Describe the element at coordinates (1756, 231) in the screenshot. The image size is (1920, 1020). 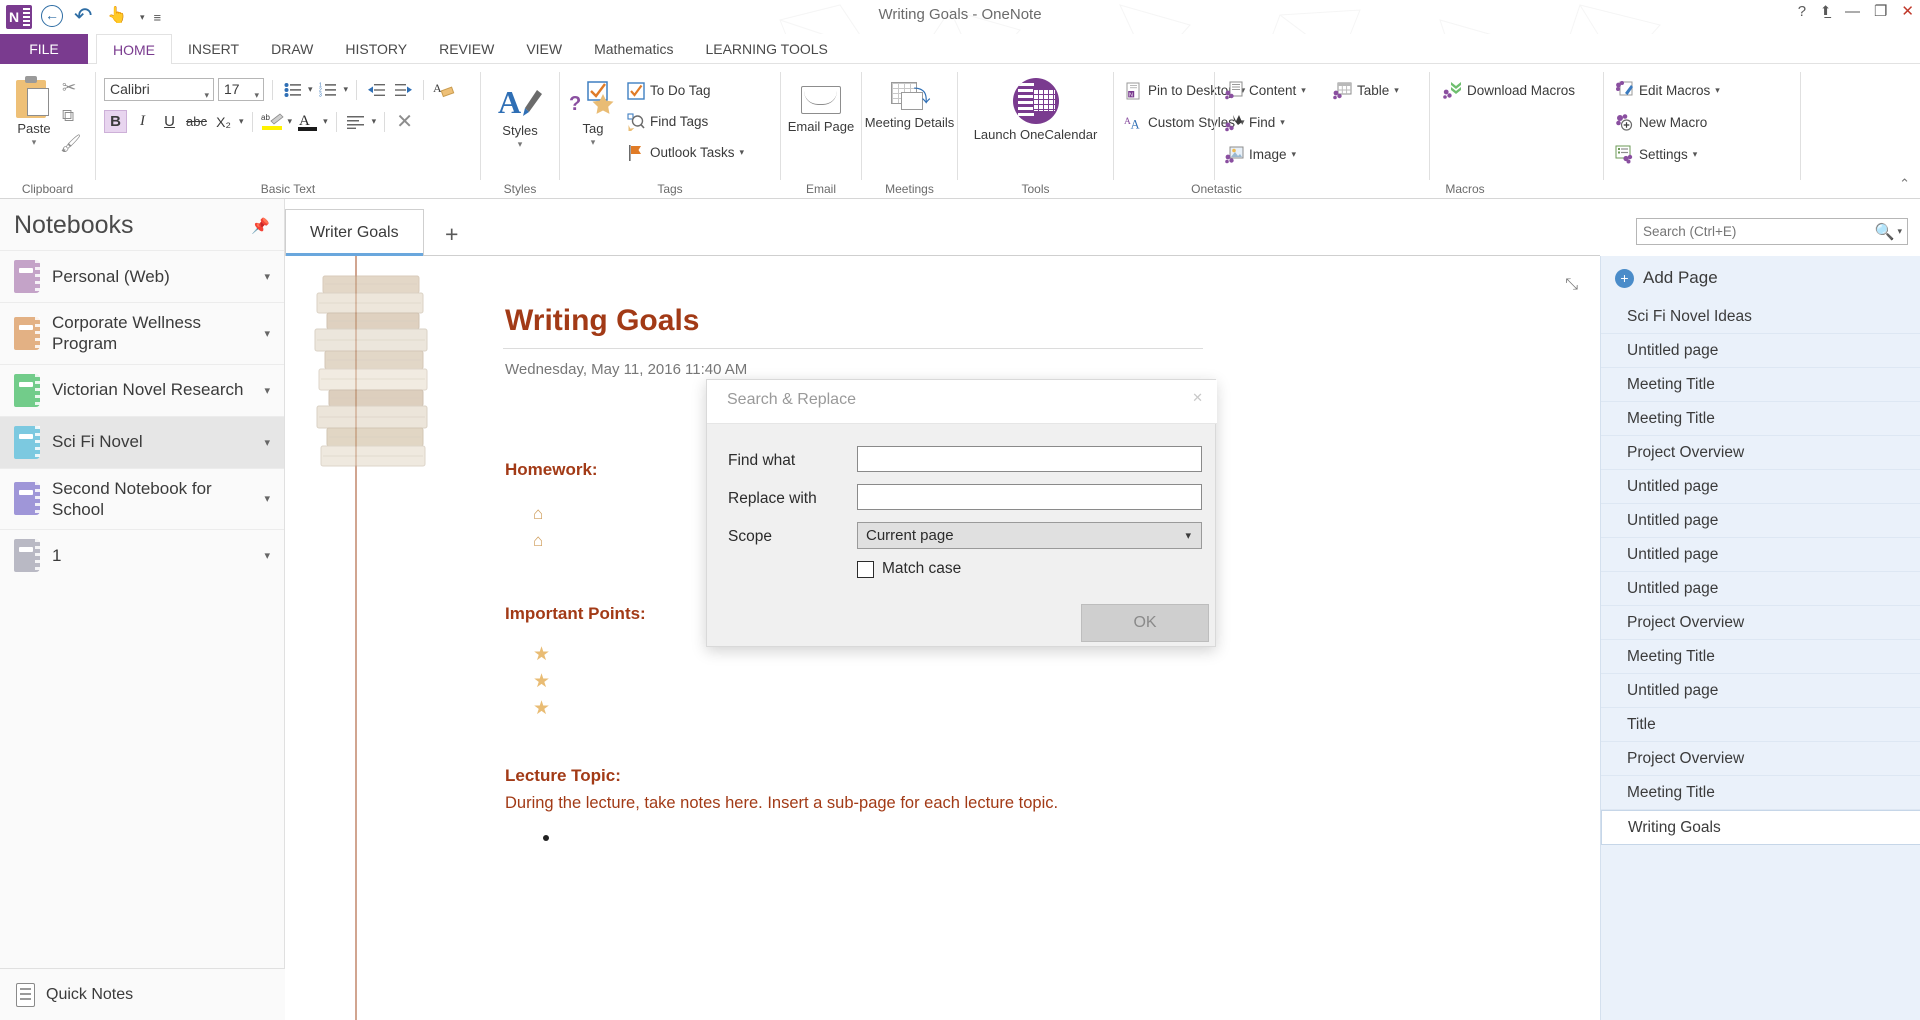
I see `search-input` at that location.